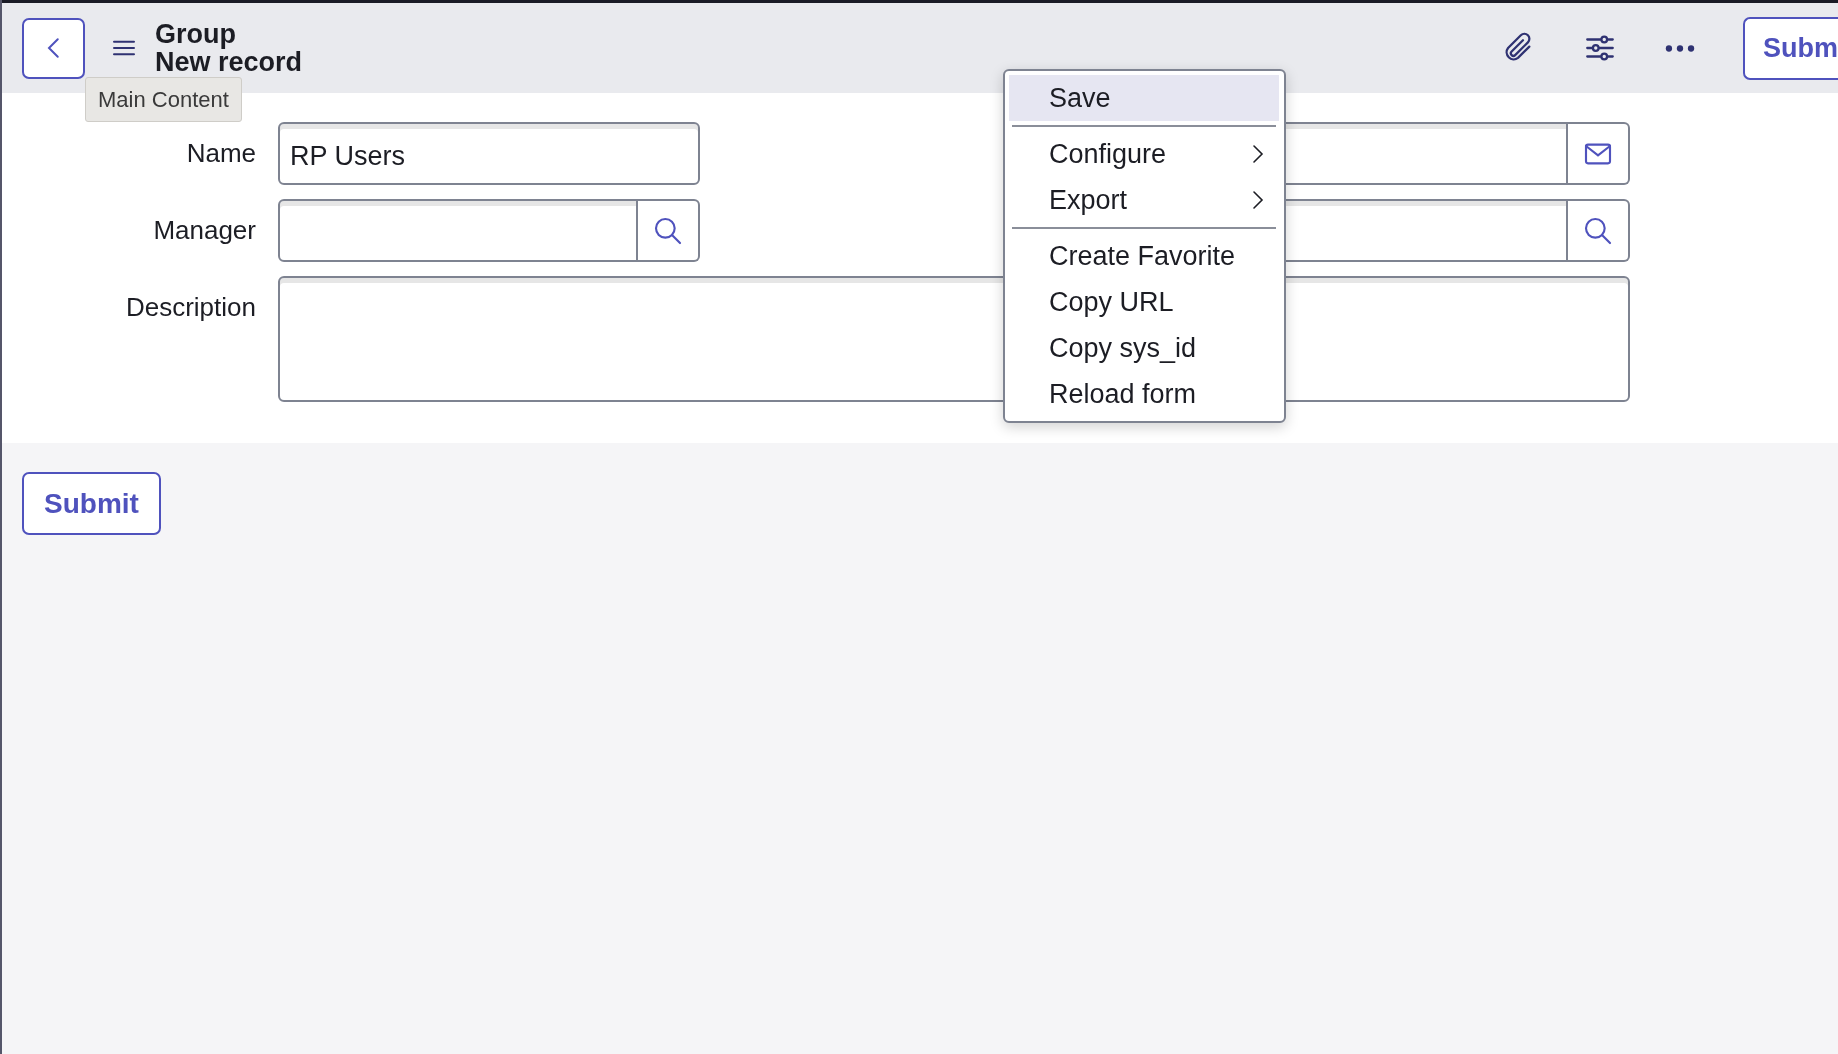 The height and width of the screenshot is (1054, 1838). I want to click on menu-item: Reload form, so click(1144, 394).